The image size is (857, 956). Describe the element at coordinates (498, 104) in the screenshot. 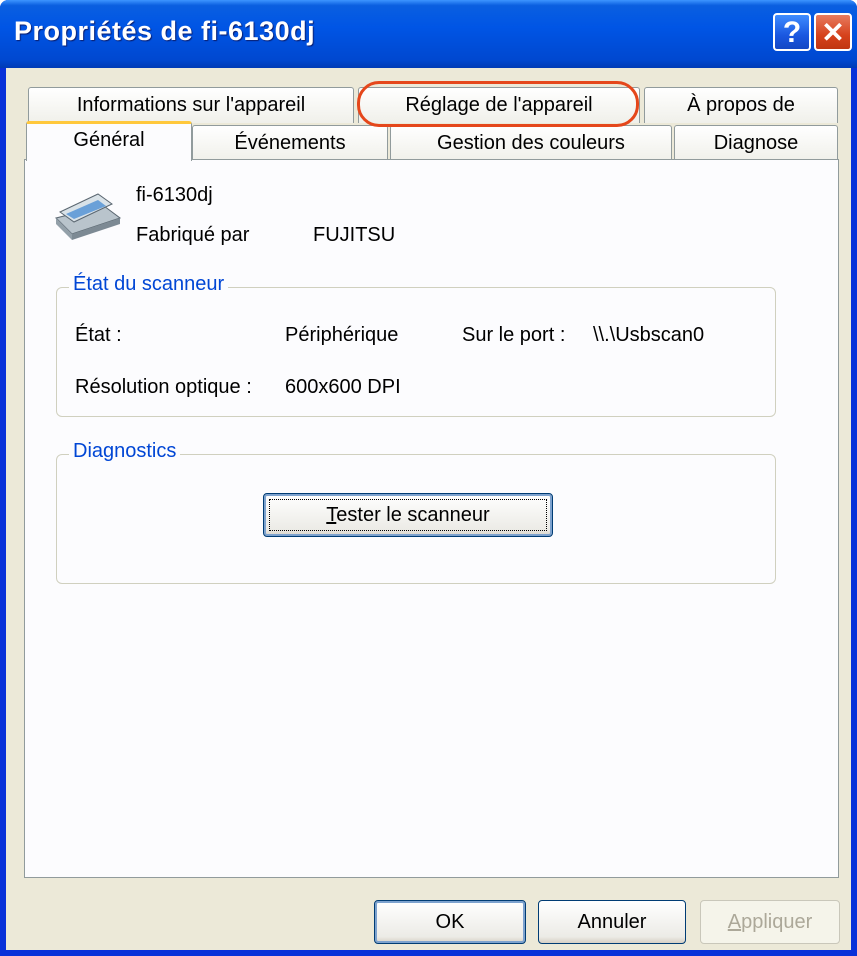

I see `highlight-ring` at that location.